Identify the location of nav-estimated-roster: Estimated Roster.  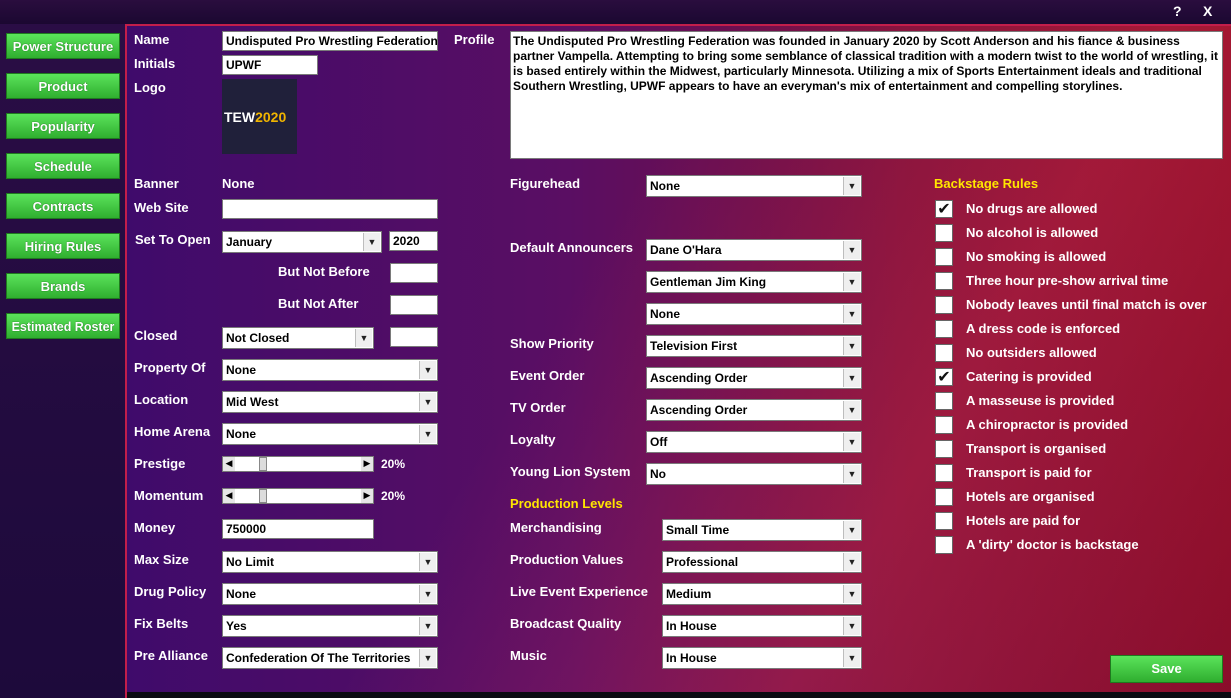
(63, 326).